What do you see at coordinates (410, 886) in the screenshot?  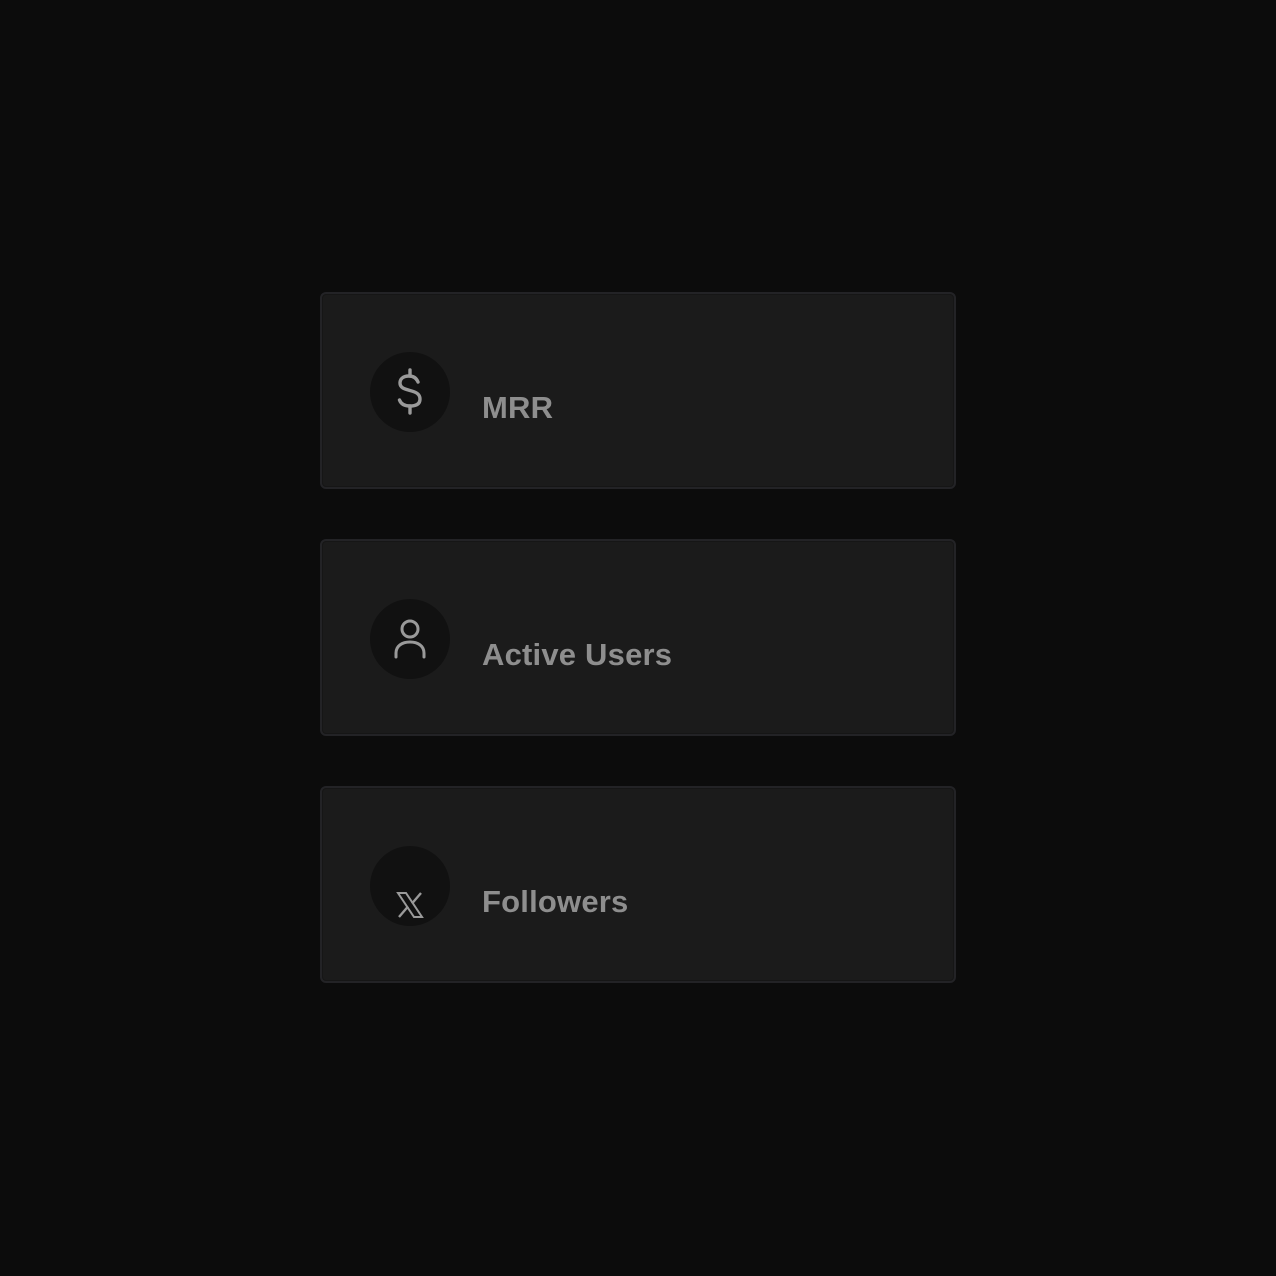 I see `x-logo-icon` at bounding box center [410, 886].